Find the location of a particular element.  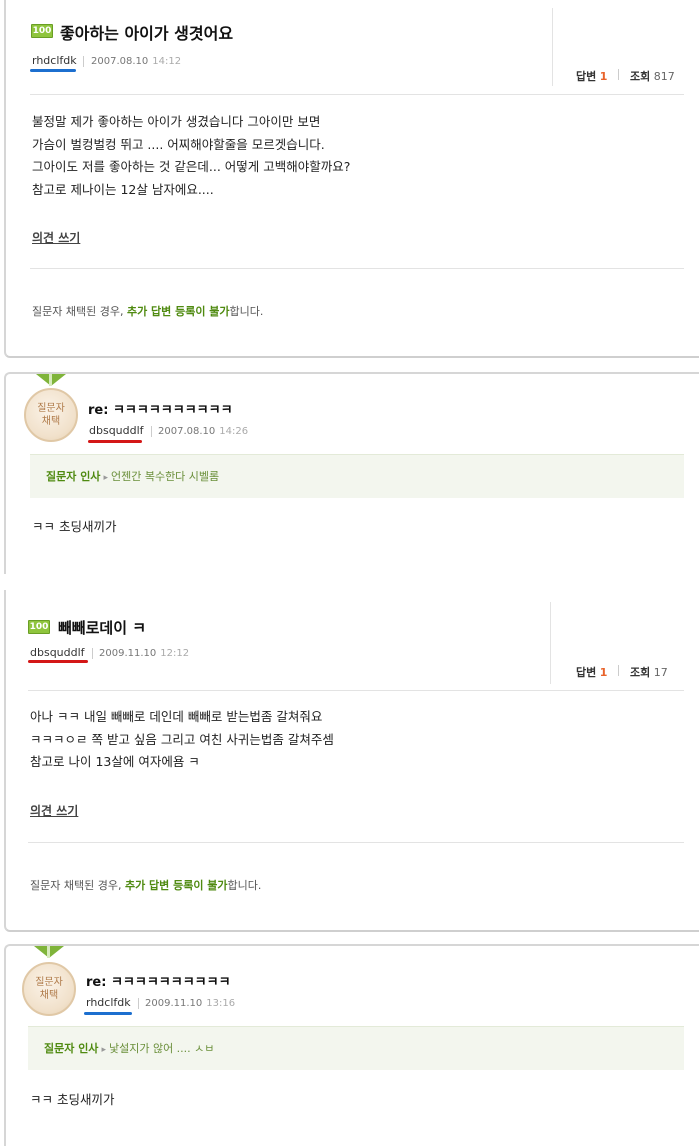

asker-greeting: 질문자 인사 ▸ 낯설지가 않어 .... ㅅㅂ is located at coordinates (356, 1048).